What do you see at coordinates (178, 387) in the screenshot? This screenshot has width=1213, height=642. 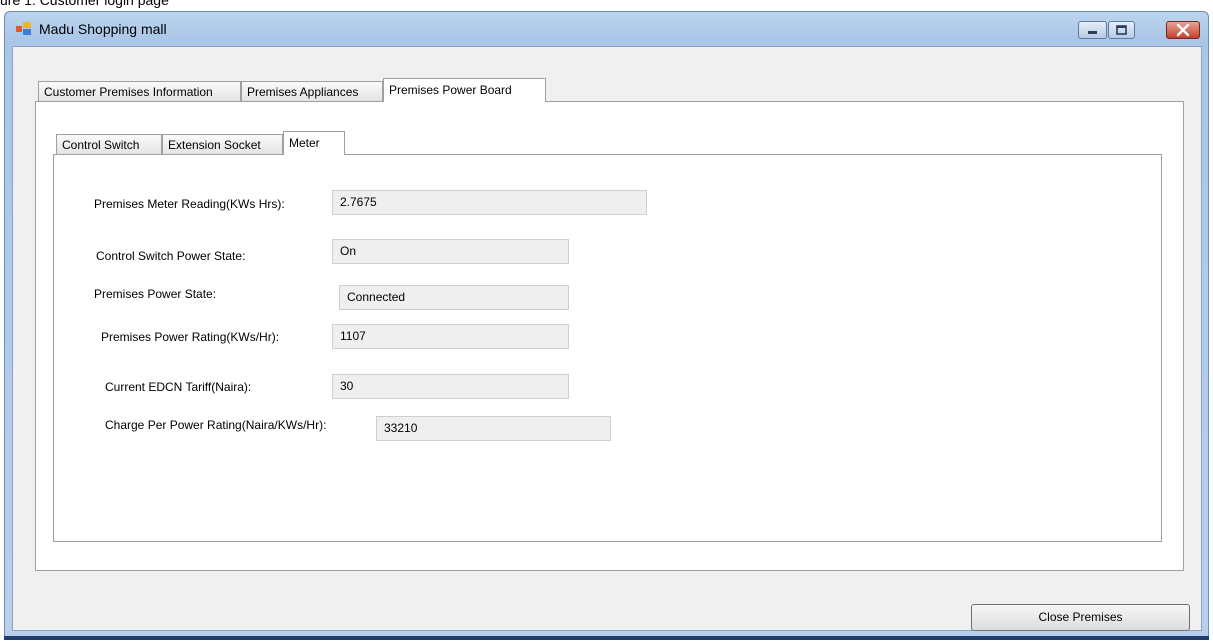 I see `tariff-label: Current EDCN Tariff(Naira):` at bounding box center [178, 387].